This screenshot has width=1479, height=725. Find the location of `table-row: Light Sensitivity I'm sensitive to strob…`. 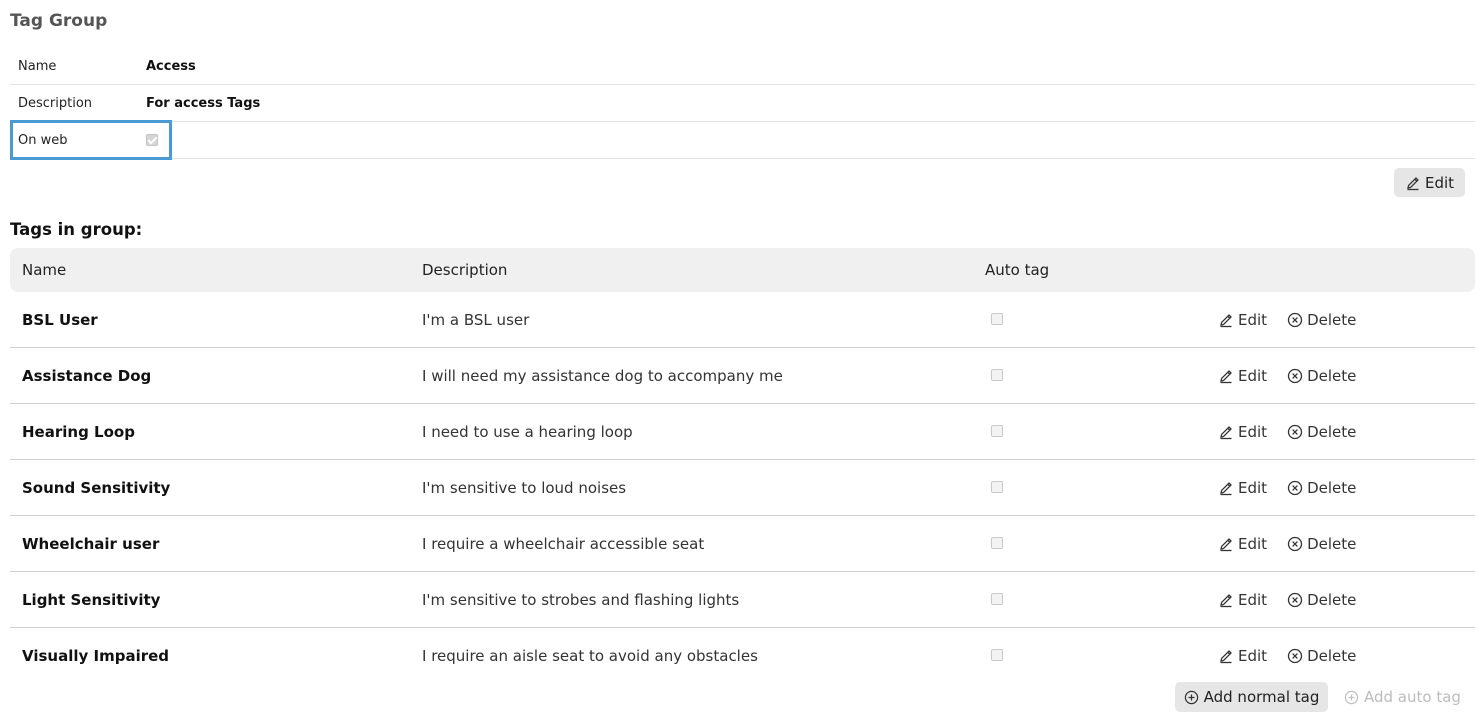

table-row: Light Sensitivity I'm sensitive to strob… is located at coordinates (742, 600).